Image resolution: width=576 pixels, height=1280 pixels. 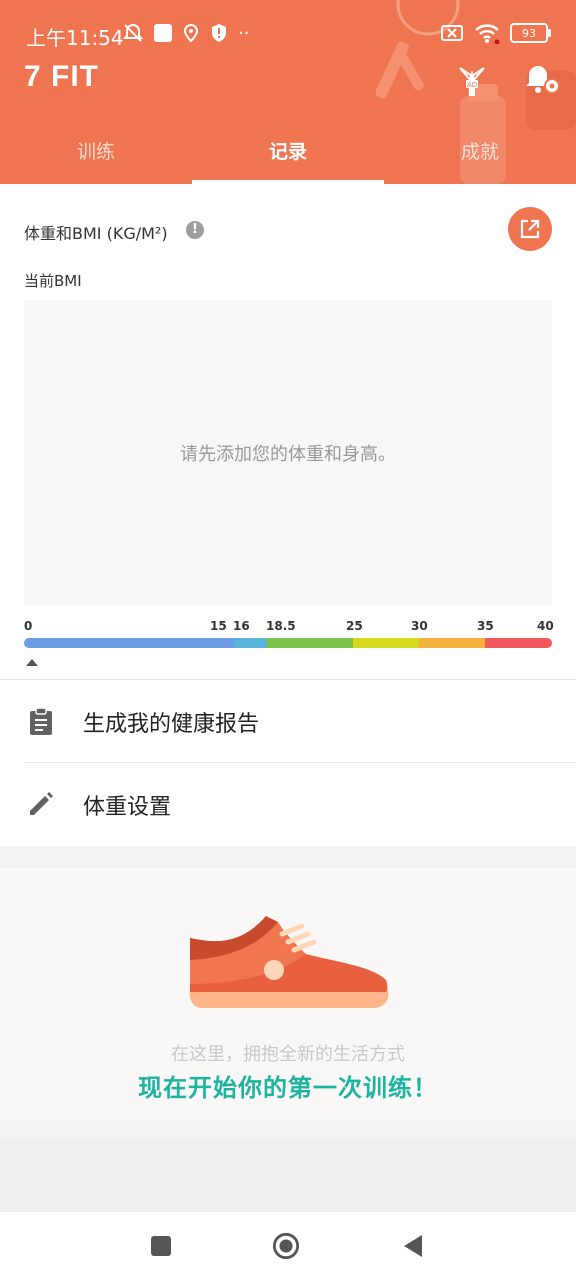 I want to click on bmi-empty-message: 请先添加您的体重和身高。, so click(x=288, y=454).